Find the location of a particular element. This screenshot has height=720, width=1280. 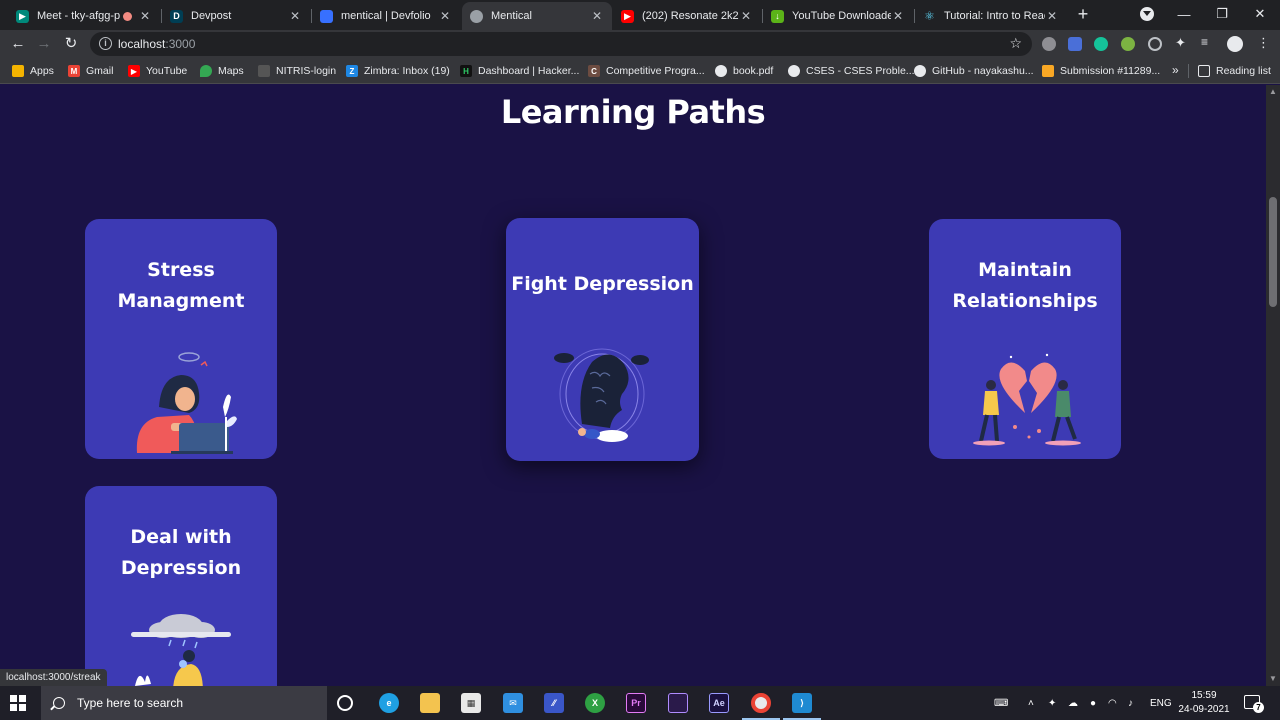

tab-meet: ▶ Meet - tky-afgg-p ✕ is located at coordinates (84, 16).